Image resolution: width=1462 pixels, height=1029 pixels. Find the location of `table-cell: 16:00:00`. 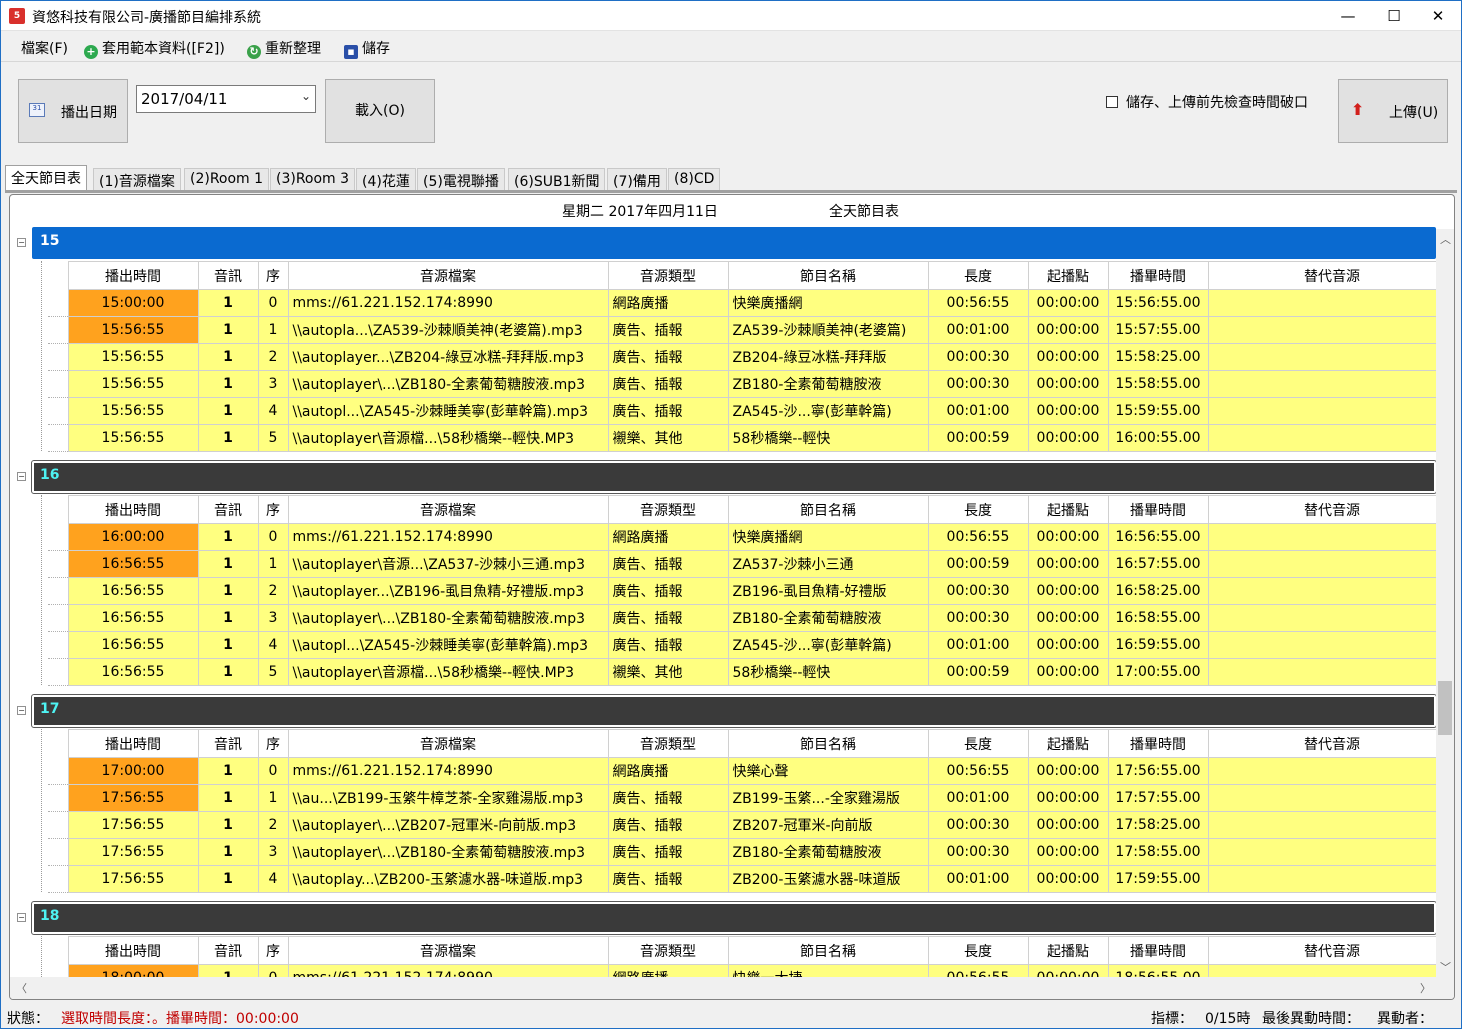

table-cell: 16:00:00 is located at coordinates (133, 537).